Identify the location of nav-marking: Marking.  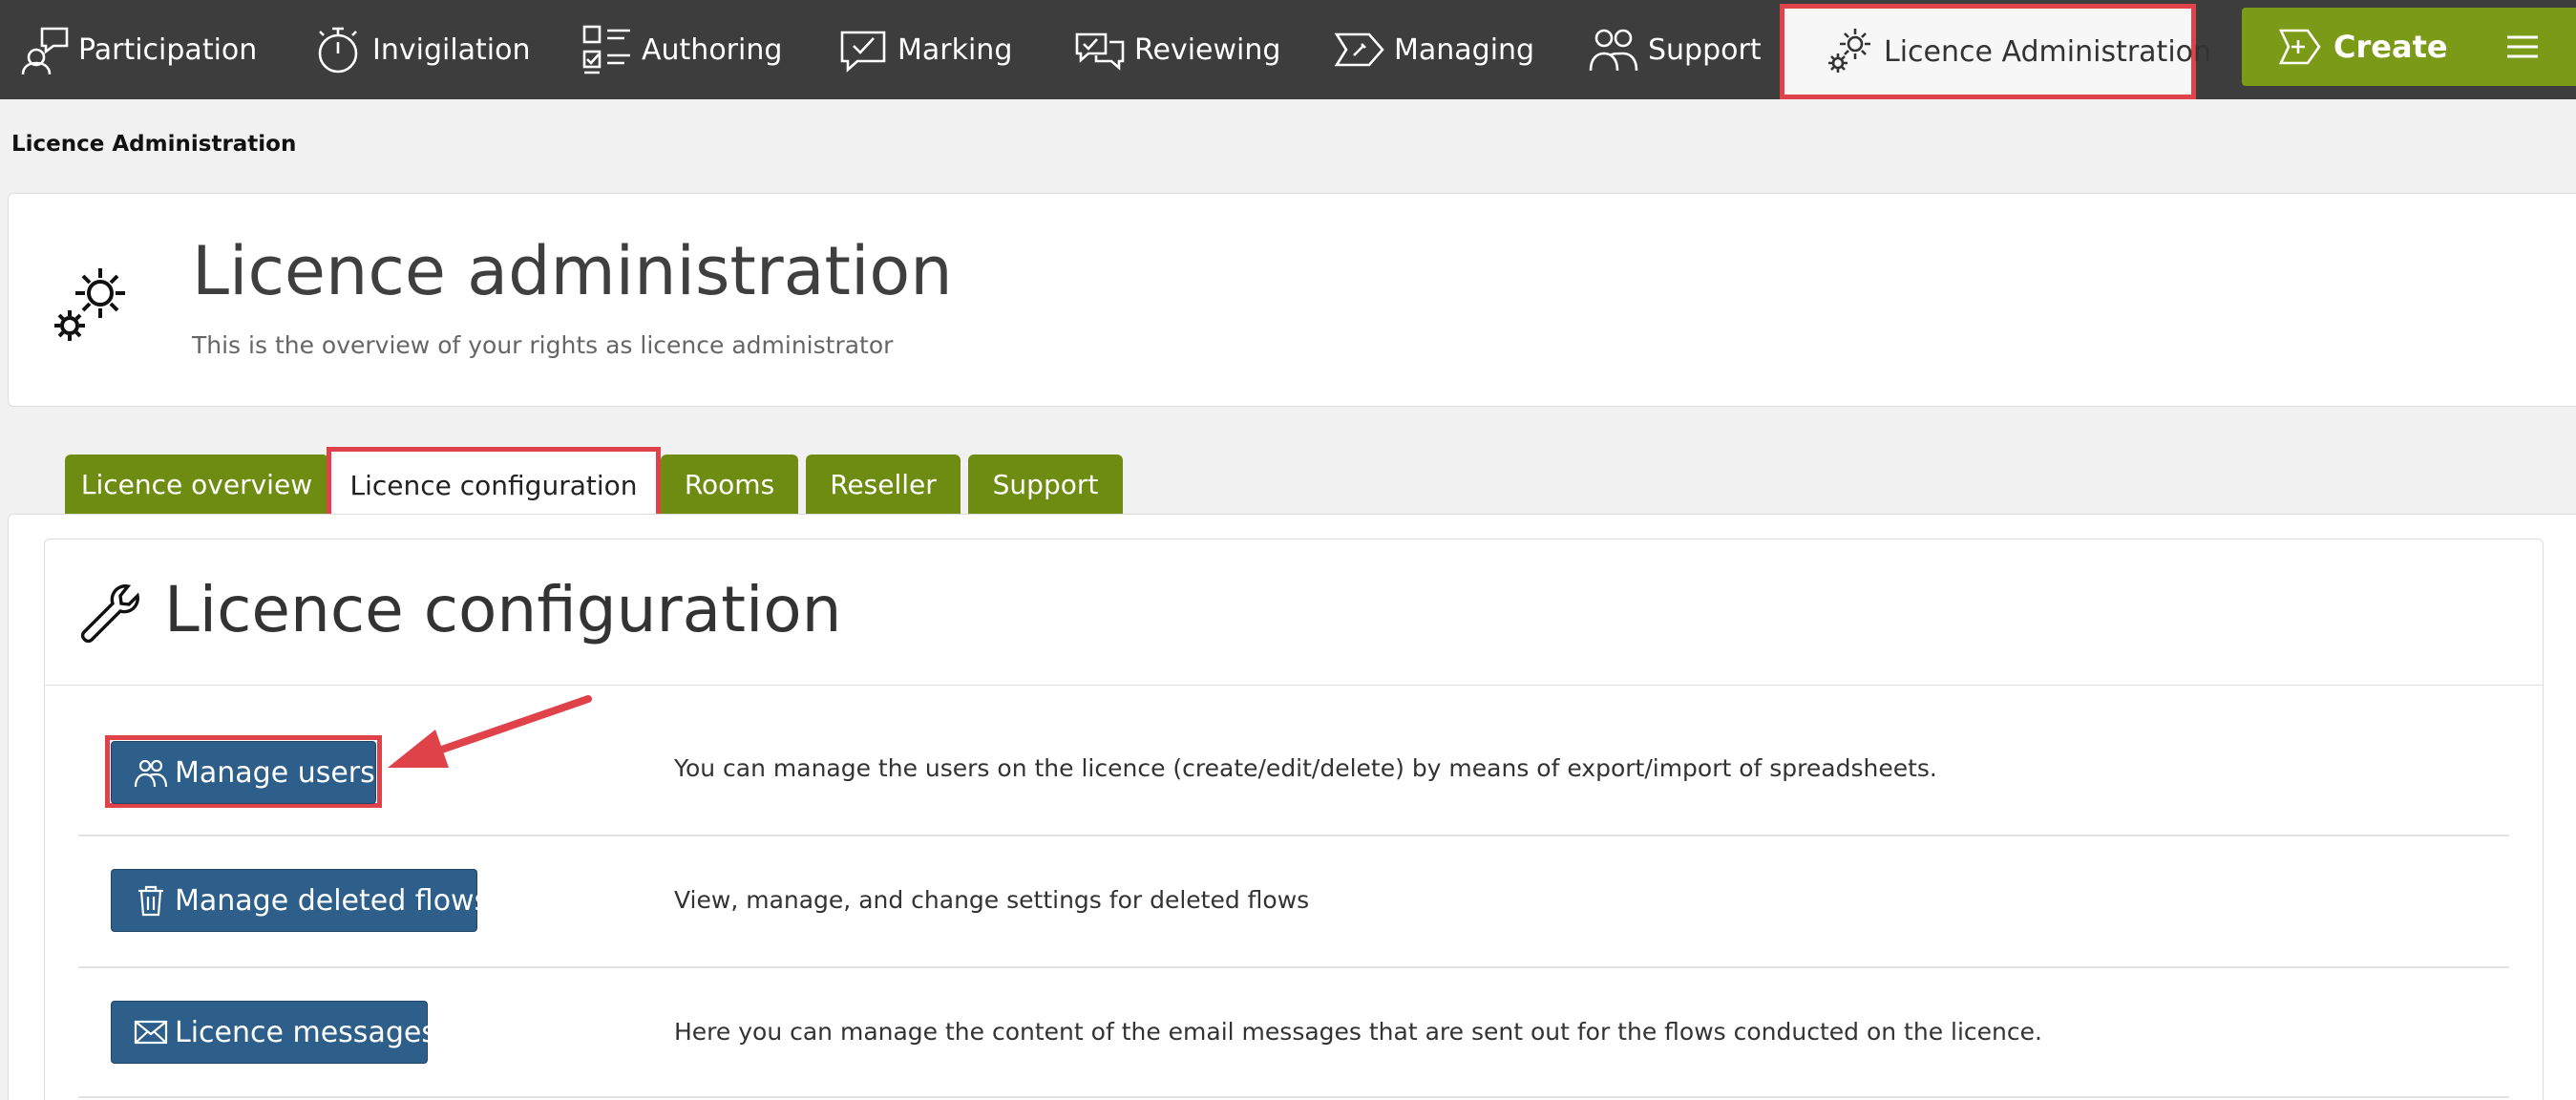
(924, 50).